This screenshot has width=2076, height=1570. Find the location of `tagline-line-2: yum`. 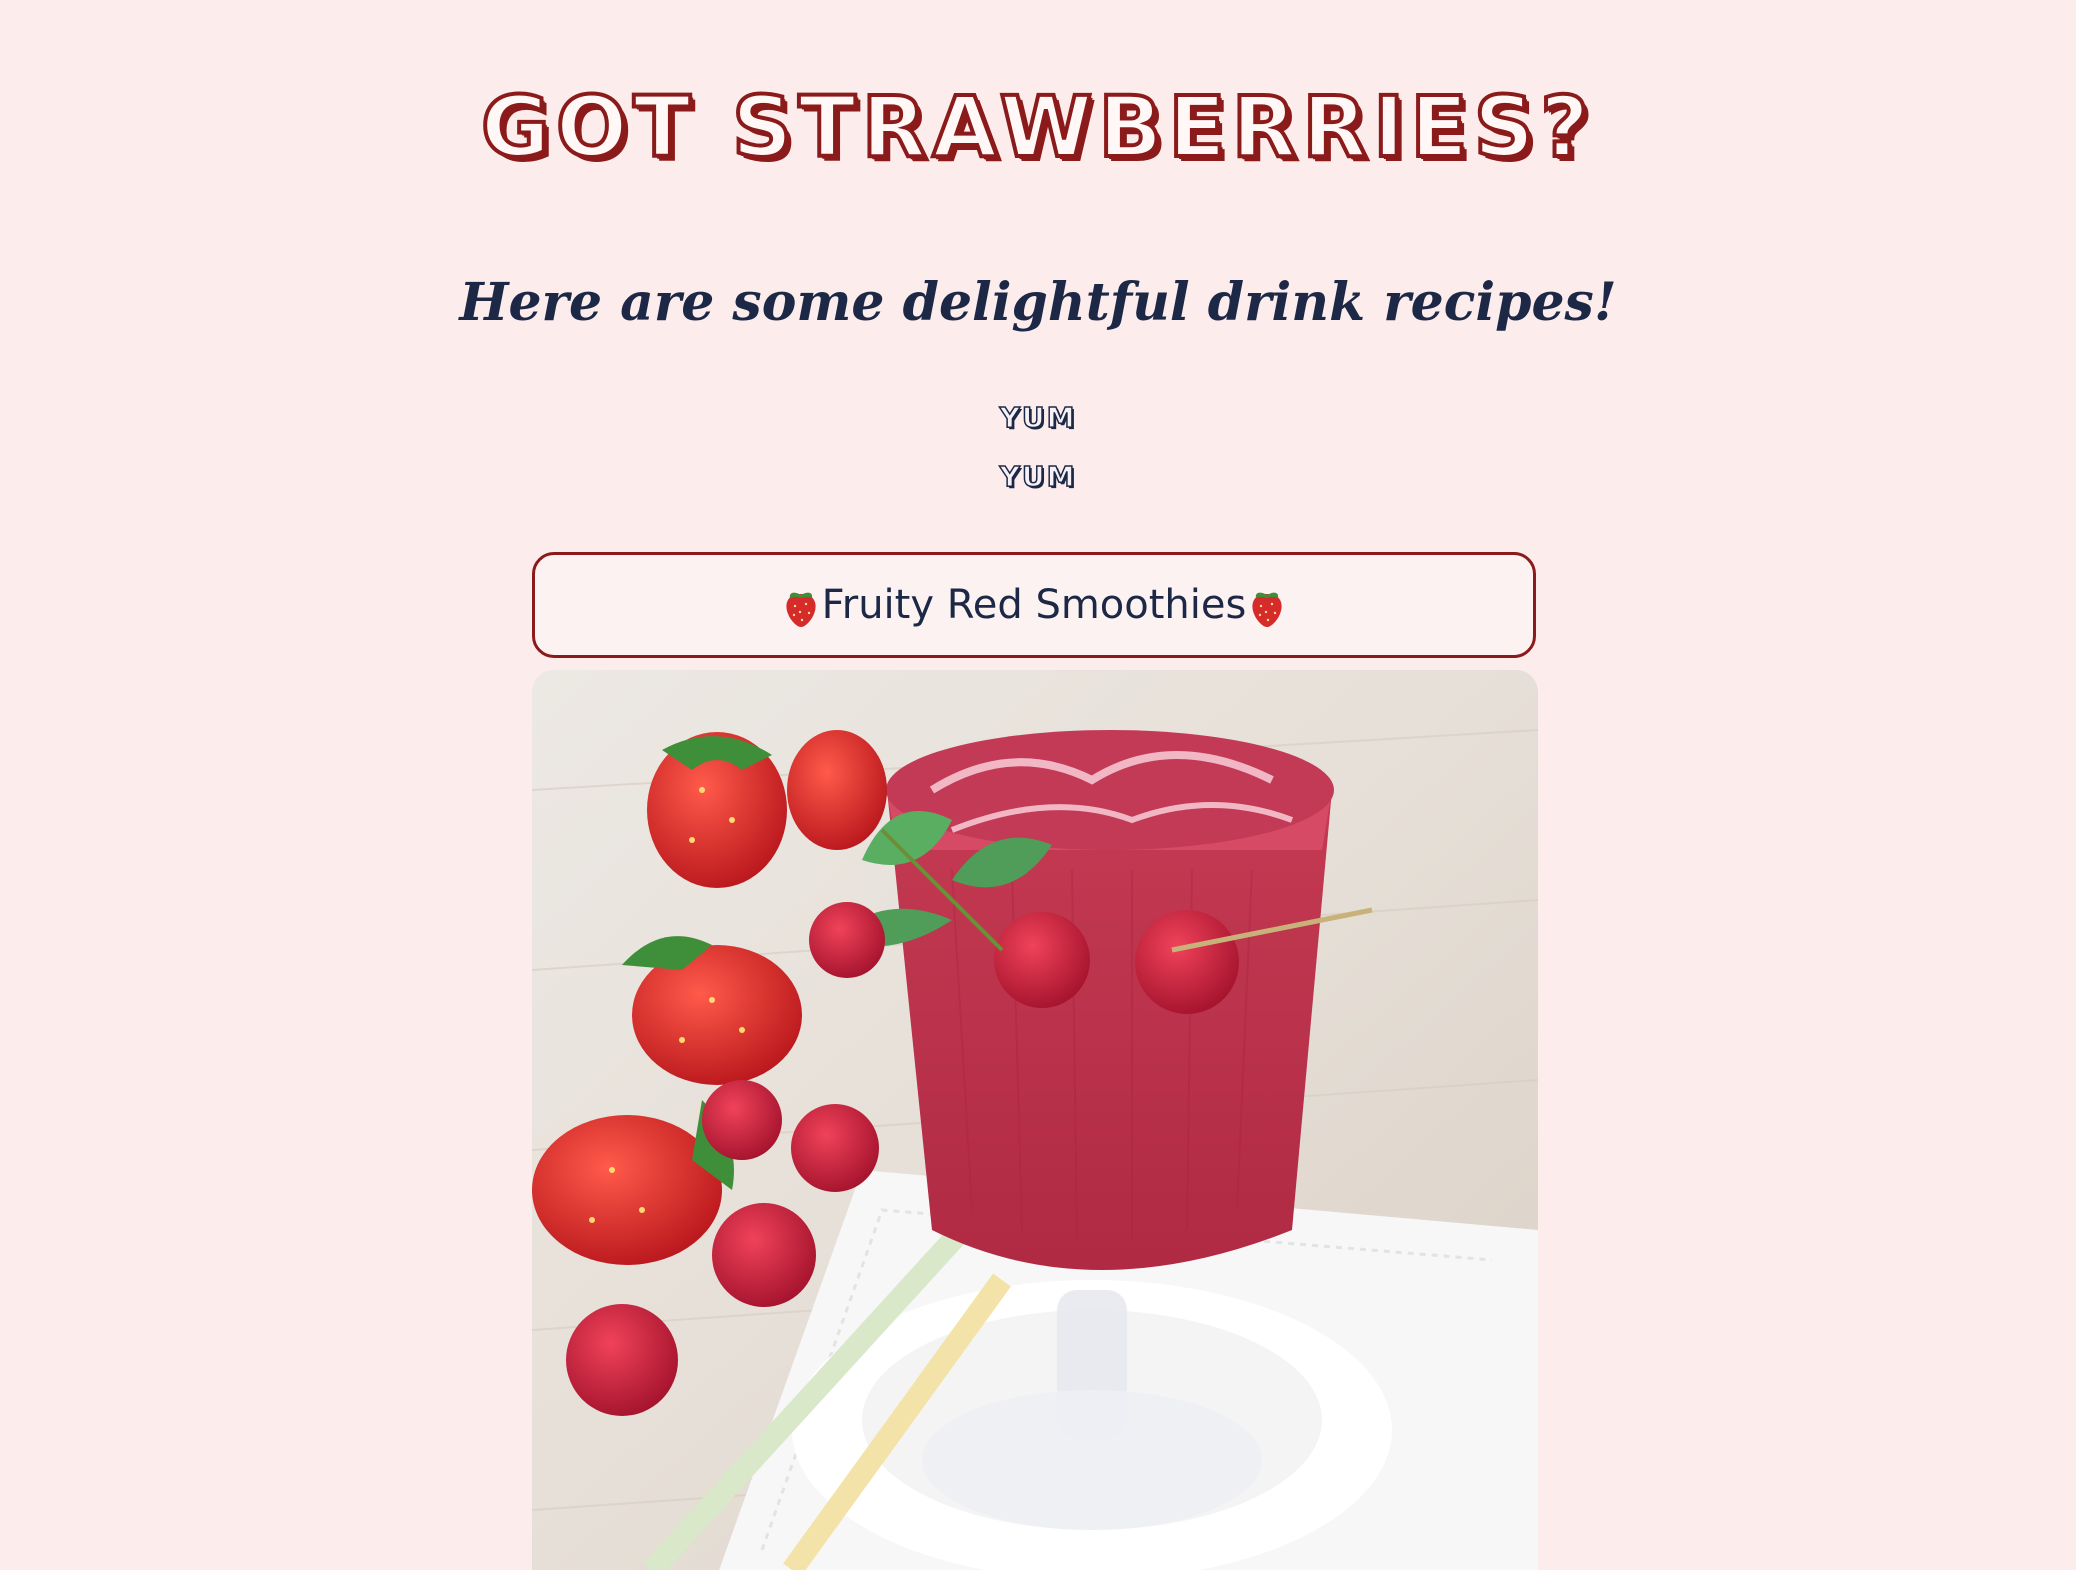

tagline-line-2: yum is located at coordinates (1038, 476).